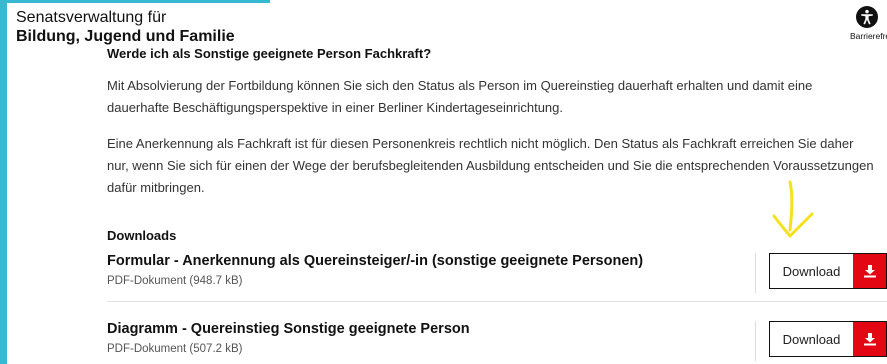 The image size is (887, 364). What do you see at coordinates (868, 36) in the screenshot?
I see `accessibility-label: Barrierefreiheit` at bounding box center [868, 36].